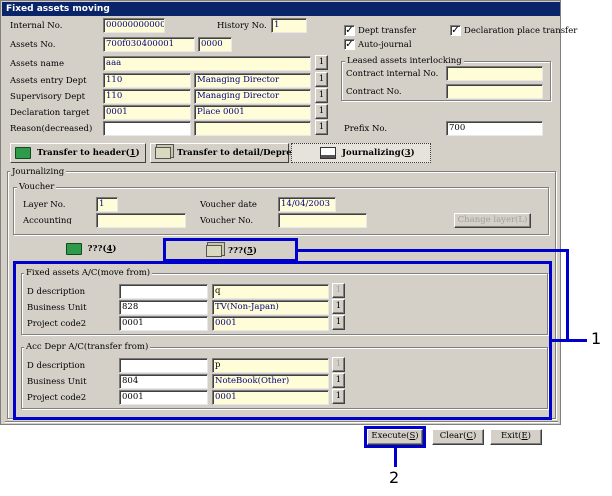  Describe the element at coordinates (252, 112) in the screenshot. I see `declaration-target-name-field: Place 0001` at that location.